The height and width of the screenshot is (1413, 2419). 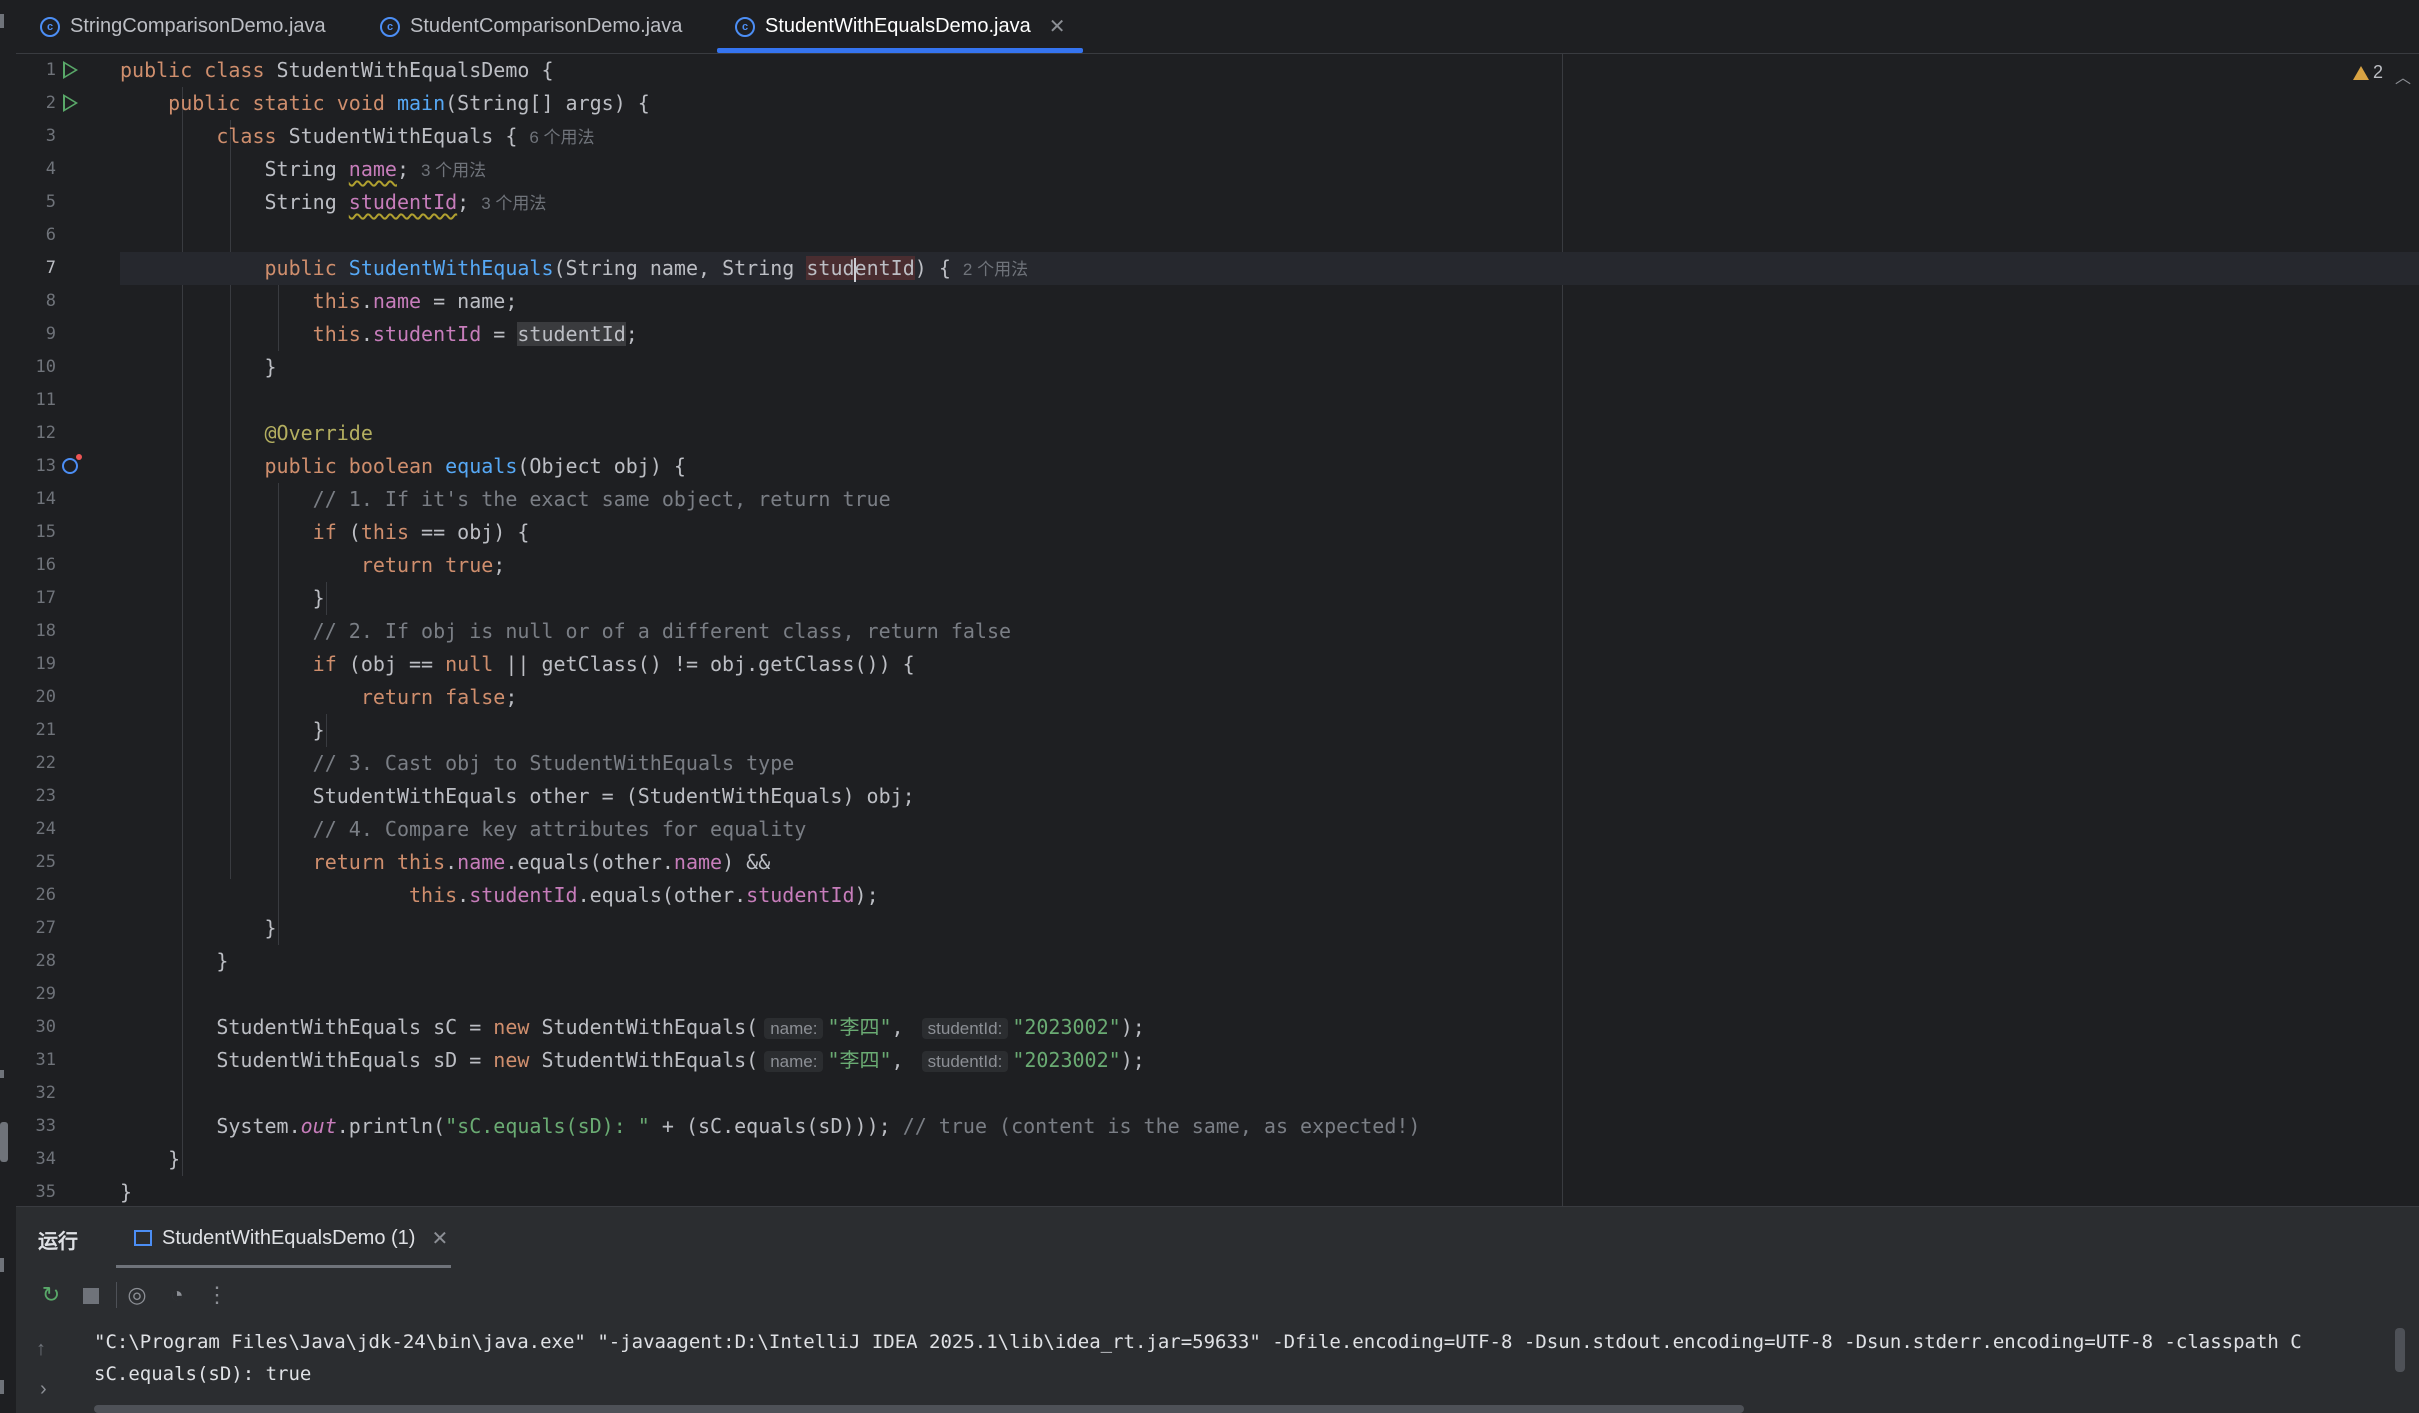 I want to click on tab-label: StudentWithEqualsDemo.java, so click(x=898, y=26).